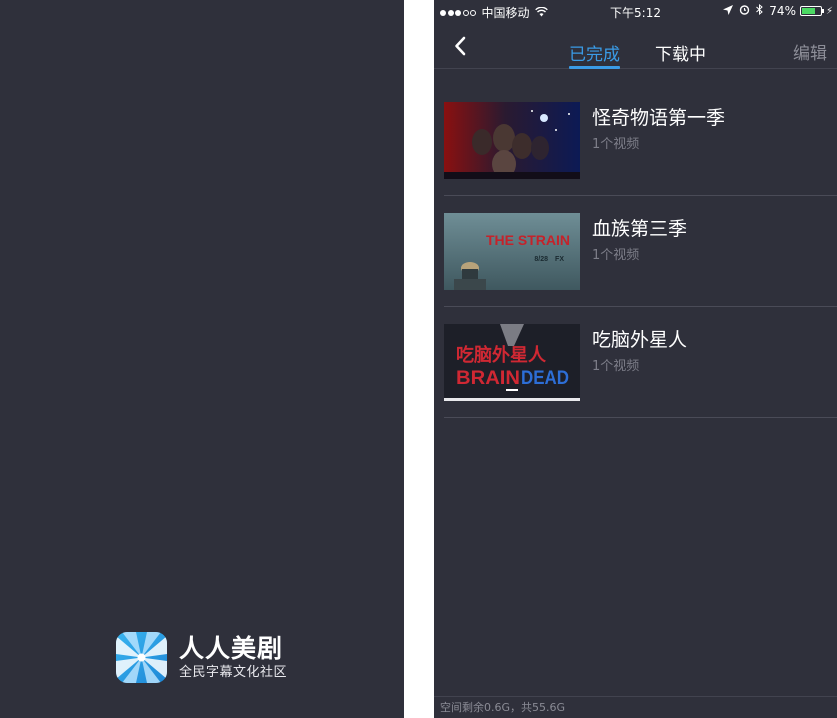 This screenshot has width=837, height=718. I want to click on battery-percent: 74%, so click(782, 11).